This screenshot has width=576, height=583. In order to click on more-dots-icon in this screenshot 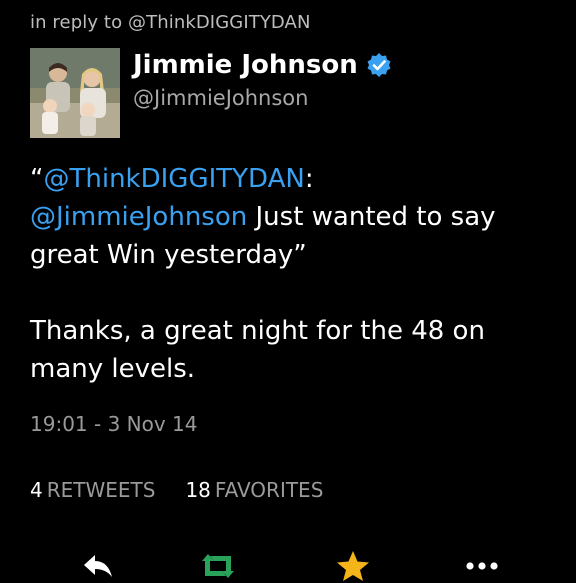, I will do `click(482, 566)`.